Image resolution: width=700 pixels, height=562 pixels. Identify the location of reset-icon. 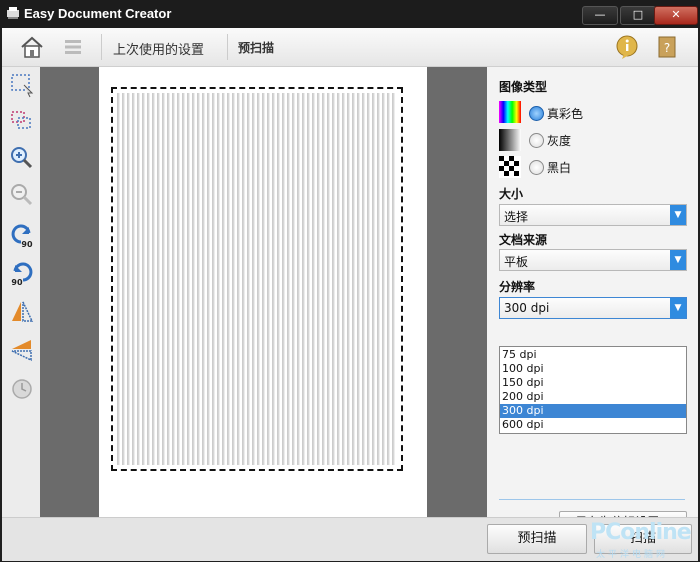
(22, 388).